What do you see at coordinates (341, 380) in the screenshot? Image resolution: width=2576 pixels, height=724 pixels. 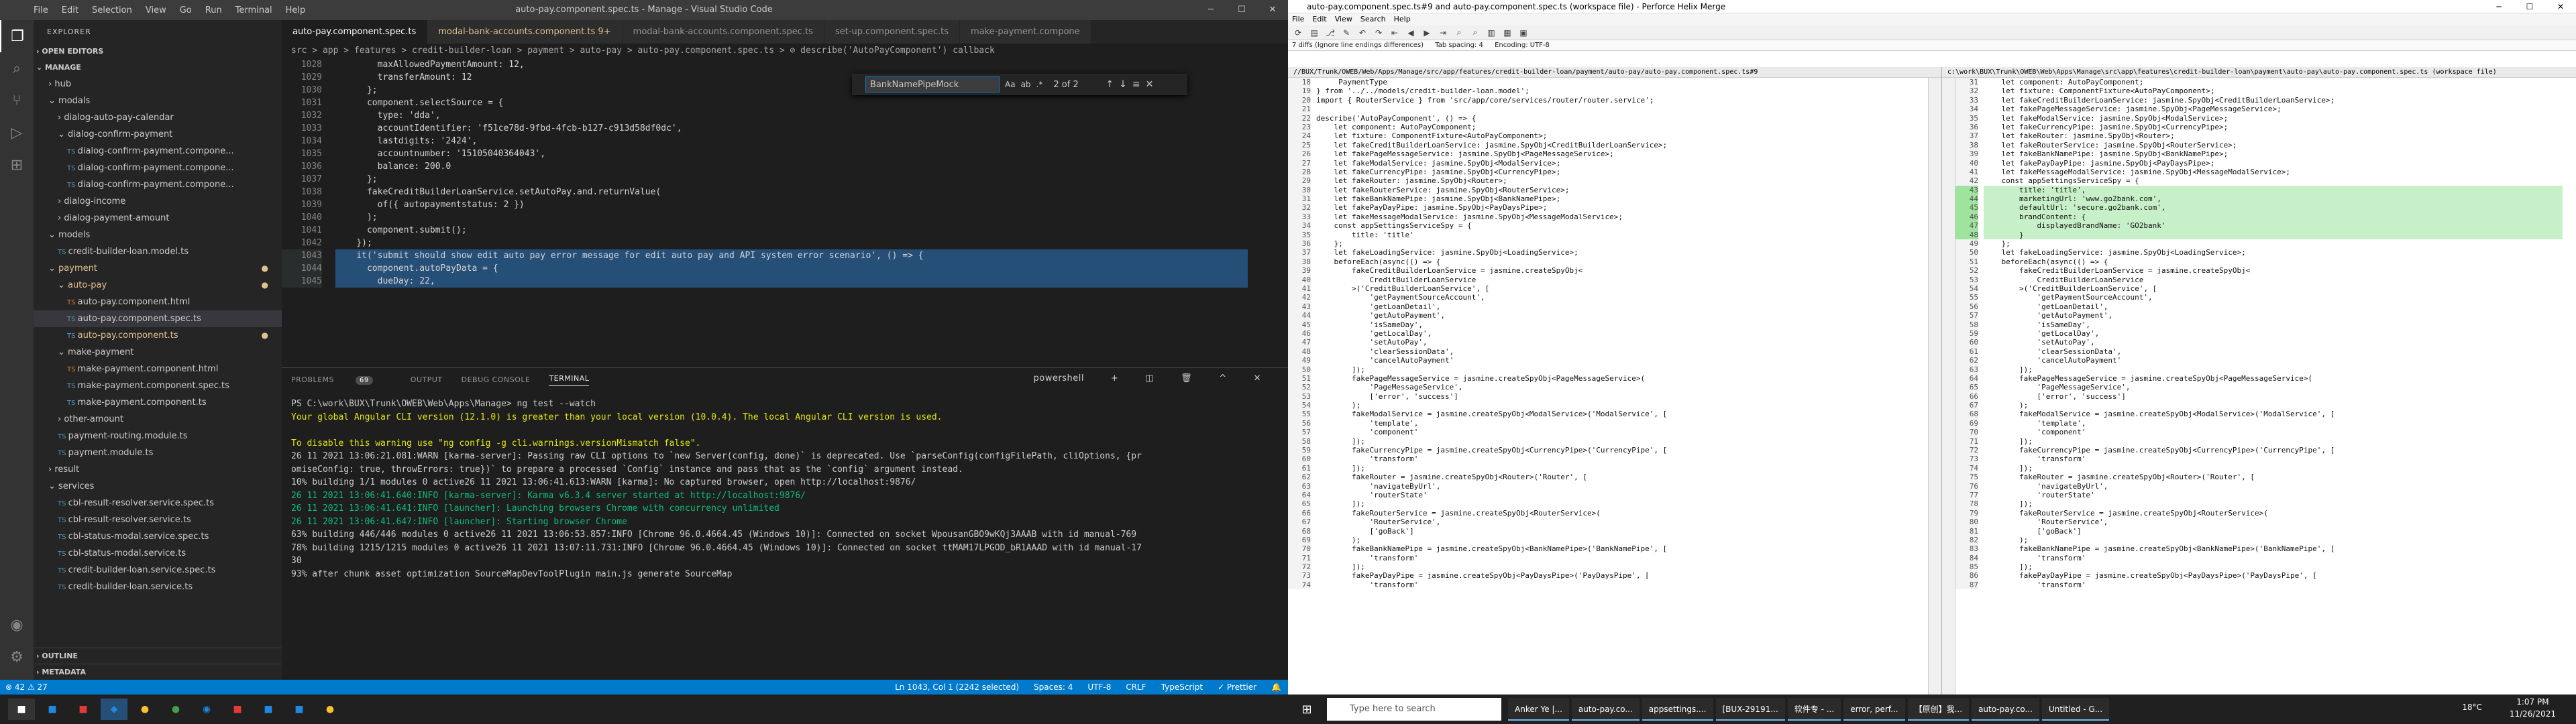 I see `tab-problems: PROBLEMS 69` at bounding box center [341, 380].